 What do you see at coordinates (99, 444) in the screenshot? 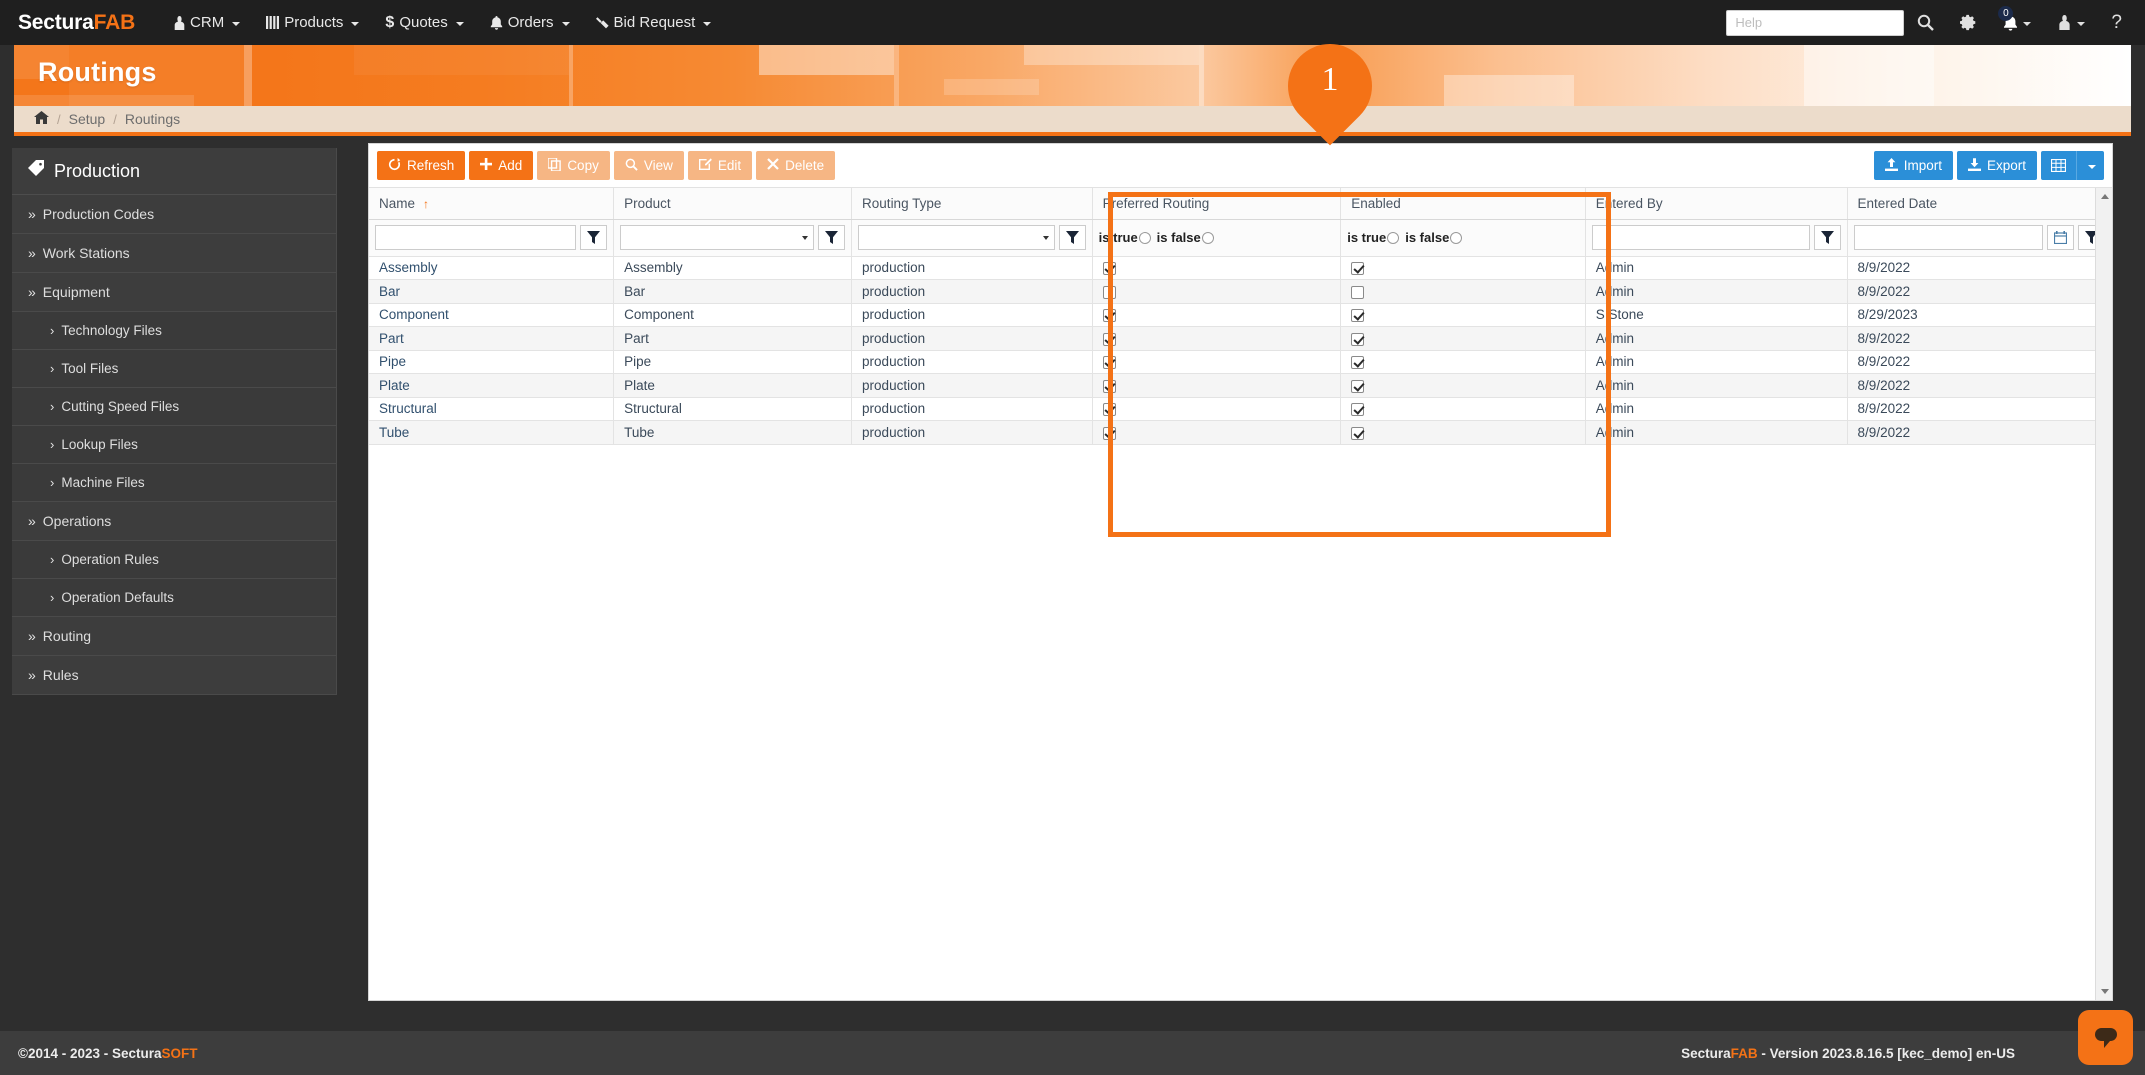
I see `sidebar-item-label: Lookup Files` at bounding box center [99, 444].